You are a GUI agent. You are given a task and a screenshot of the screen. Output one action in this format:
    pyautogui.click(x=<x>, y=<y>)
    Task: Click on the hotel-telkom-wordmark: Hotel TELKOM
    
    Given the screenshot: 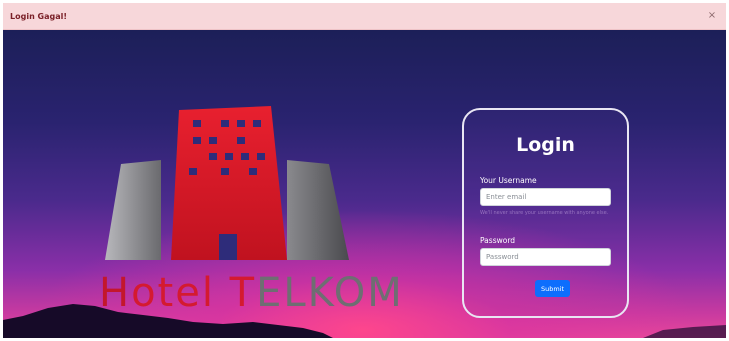 What is the action you would take?
    pyautogui.click(x=251, y=293)
    